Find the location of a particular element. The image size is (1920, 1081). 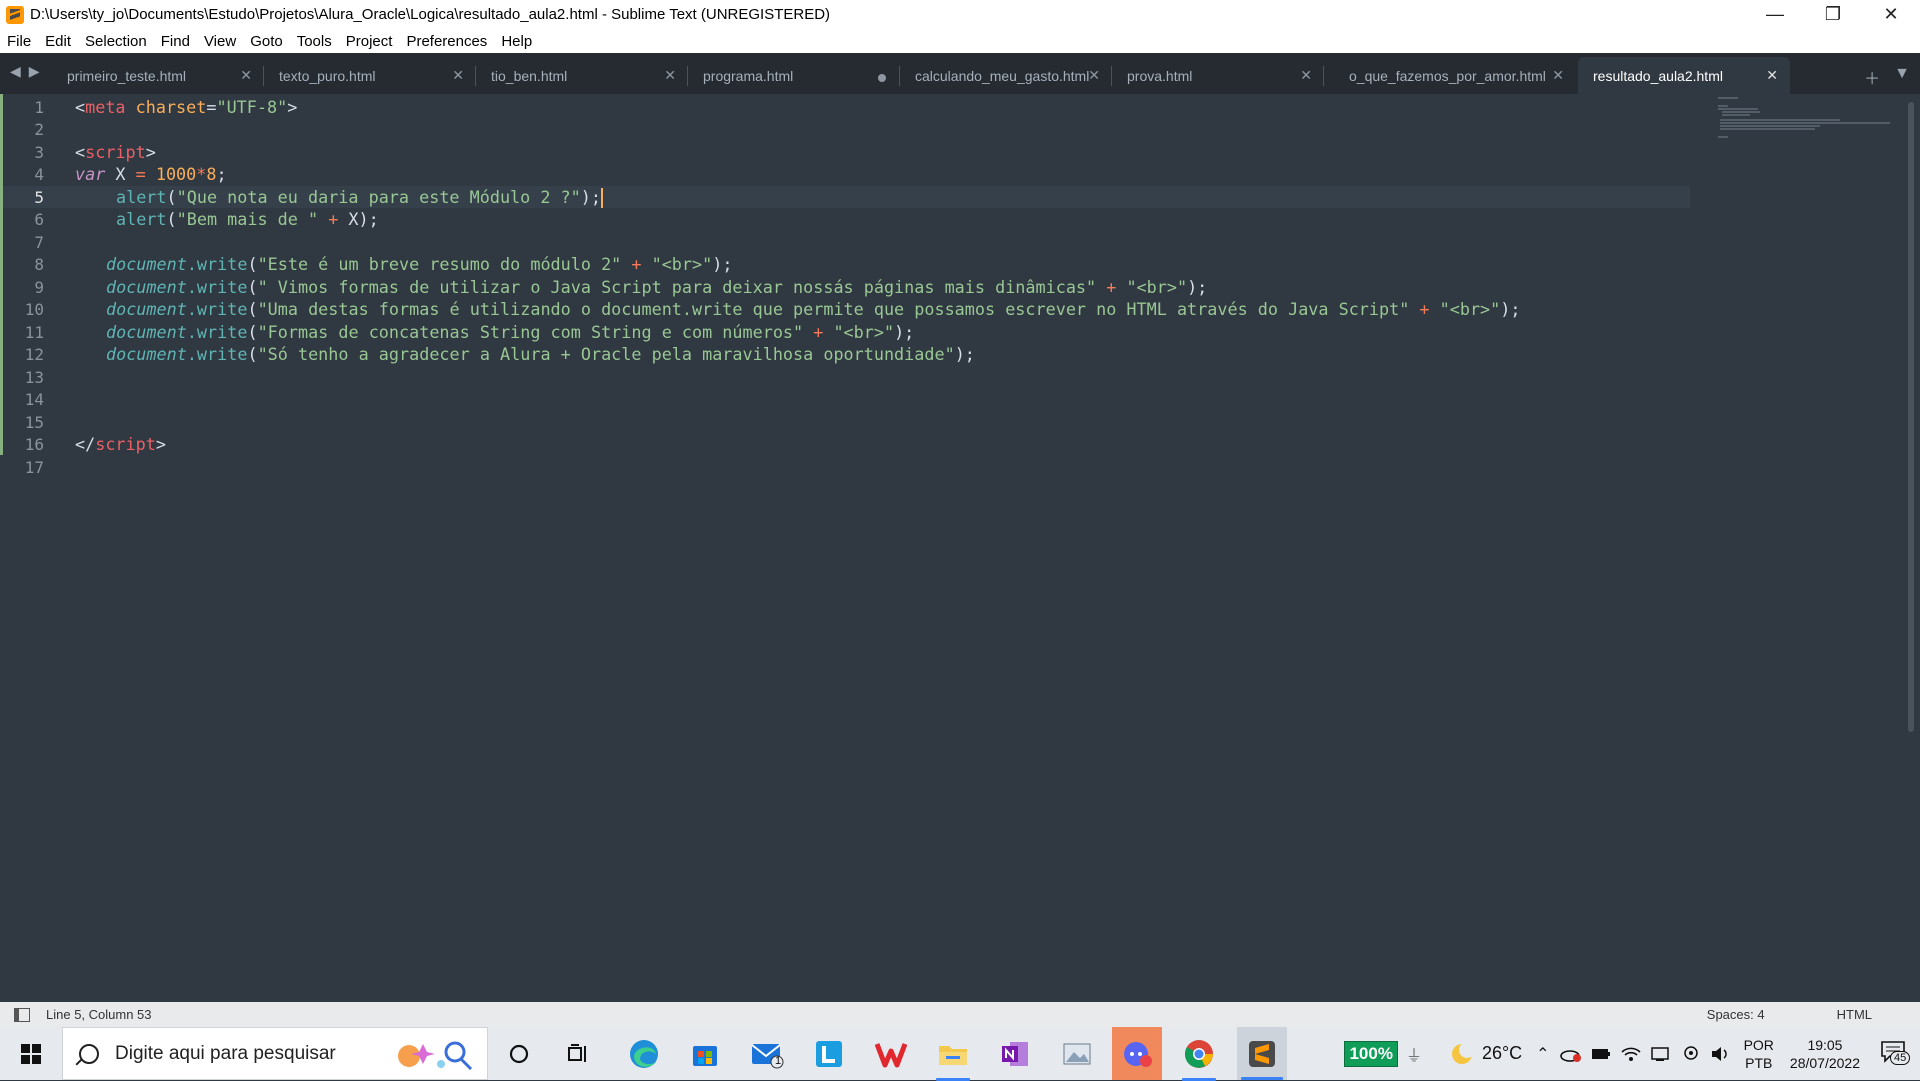

line-number: 14 is located at coordinates (34, 399).